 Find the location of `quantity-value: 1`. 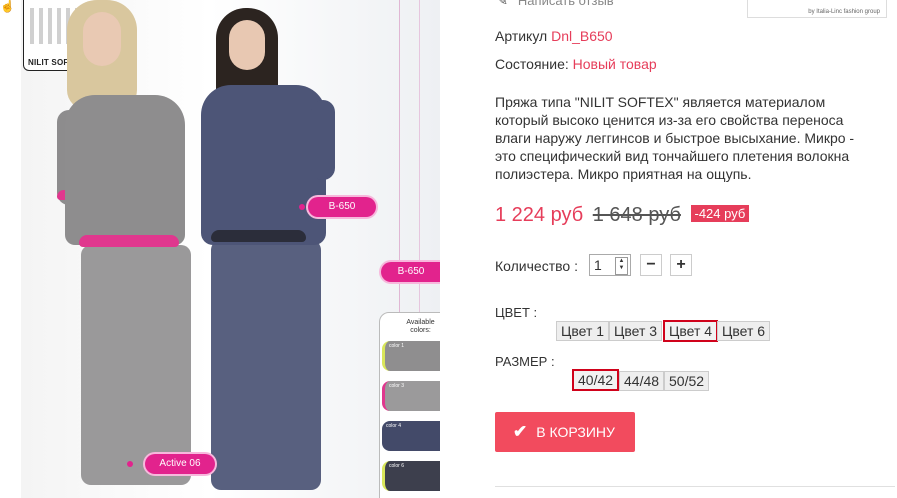

quantity-value: 1 is located at coordinates (598, 265).